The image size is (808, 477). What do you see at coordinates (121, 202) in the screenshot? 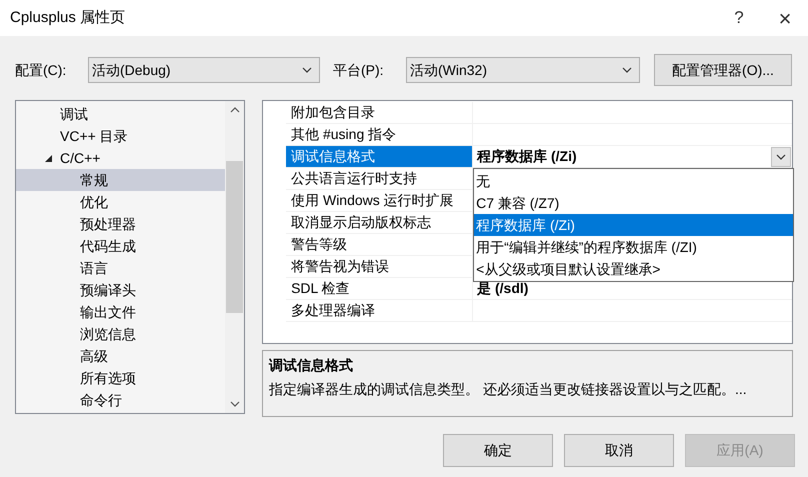
I see `tree-item: 优化` at bounding box center [121, 202].